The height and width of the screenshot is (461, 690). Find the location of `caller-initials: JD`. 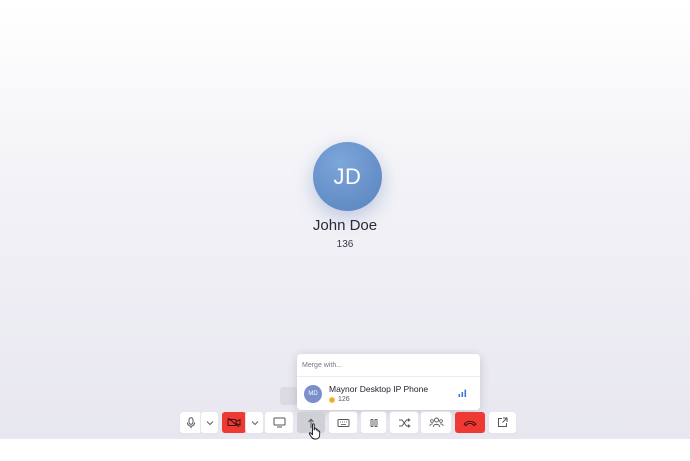

caller-initials: JD is located at coordinates (347, 176).